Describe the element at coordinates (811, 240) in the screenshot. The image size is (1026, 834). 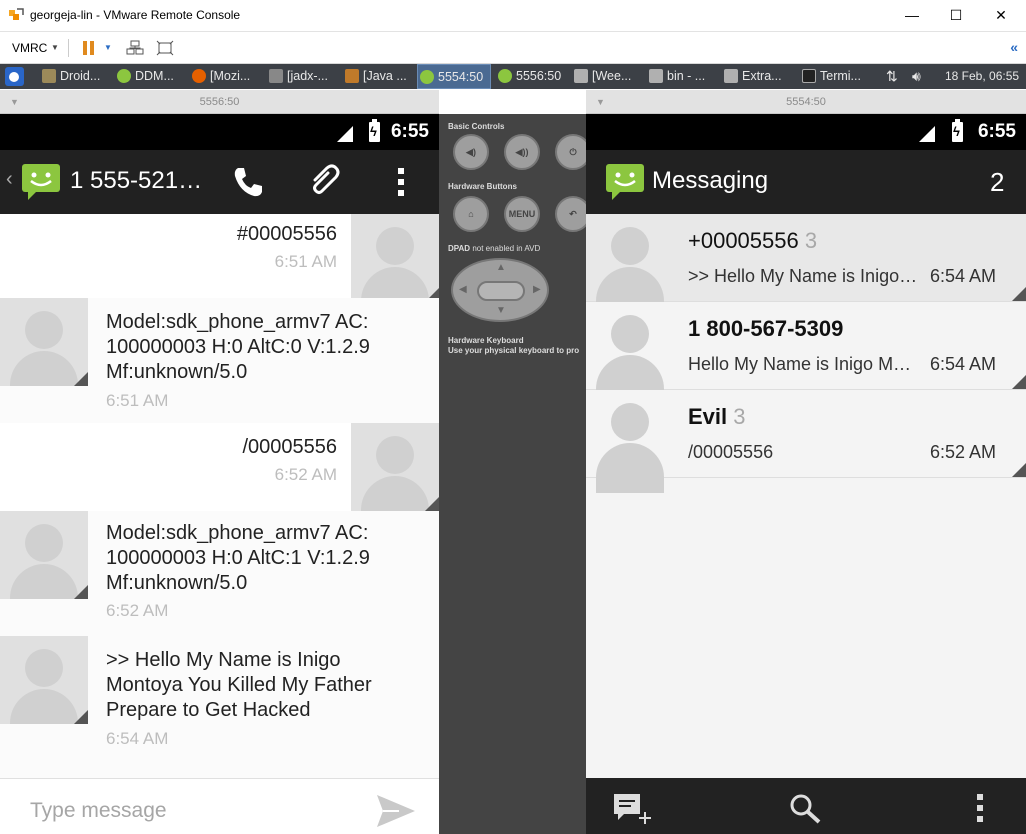
I see `message-count: 3` at that location.